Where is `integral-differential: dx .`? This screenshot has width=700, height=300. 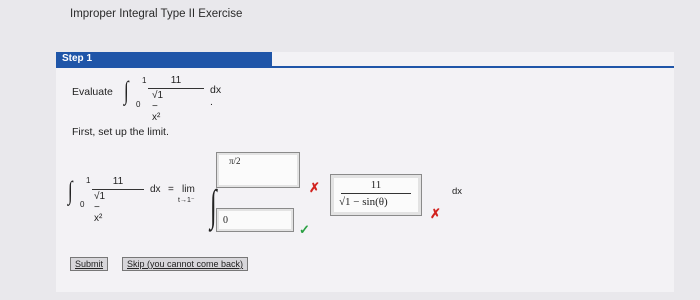
integral-differential: dx . is located at coordinates (216, 96).